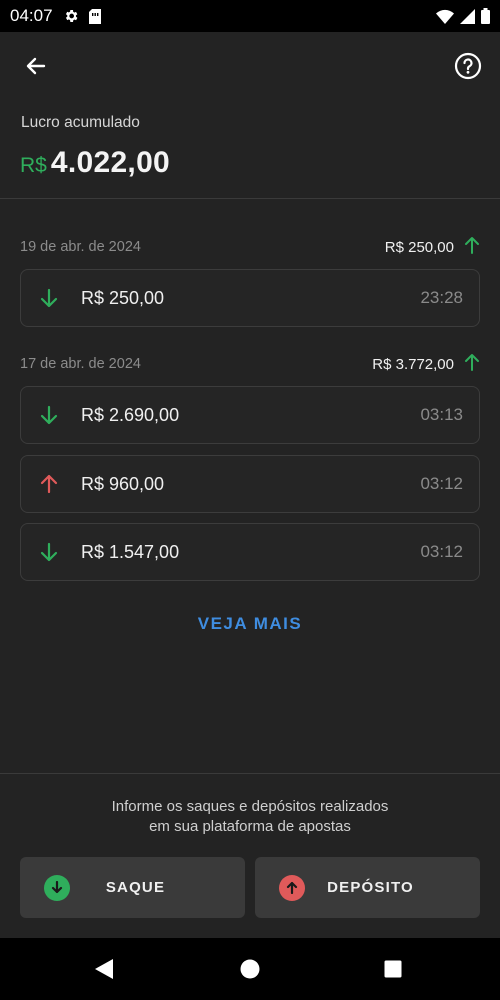  I want to click on withdraw-button: SAQUE, so click(132, 887).